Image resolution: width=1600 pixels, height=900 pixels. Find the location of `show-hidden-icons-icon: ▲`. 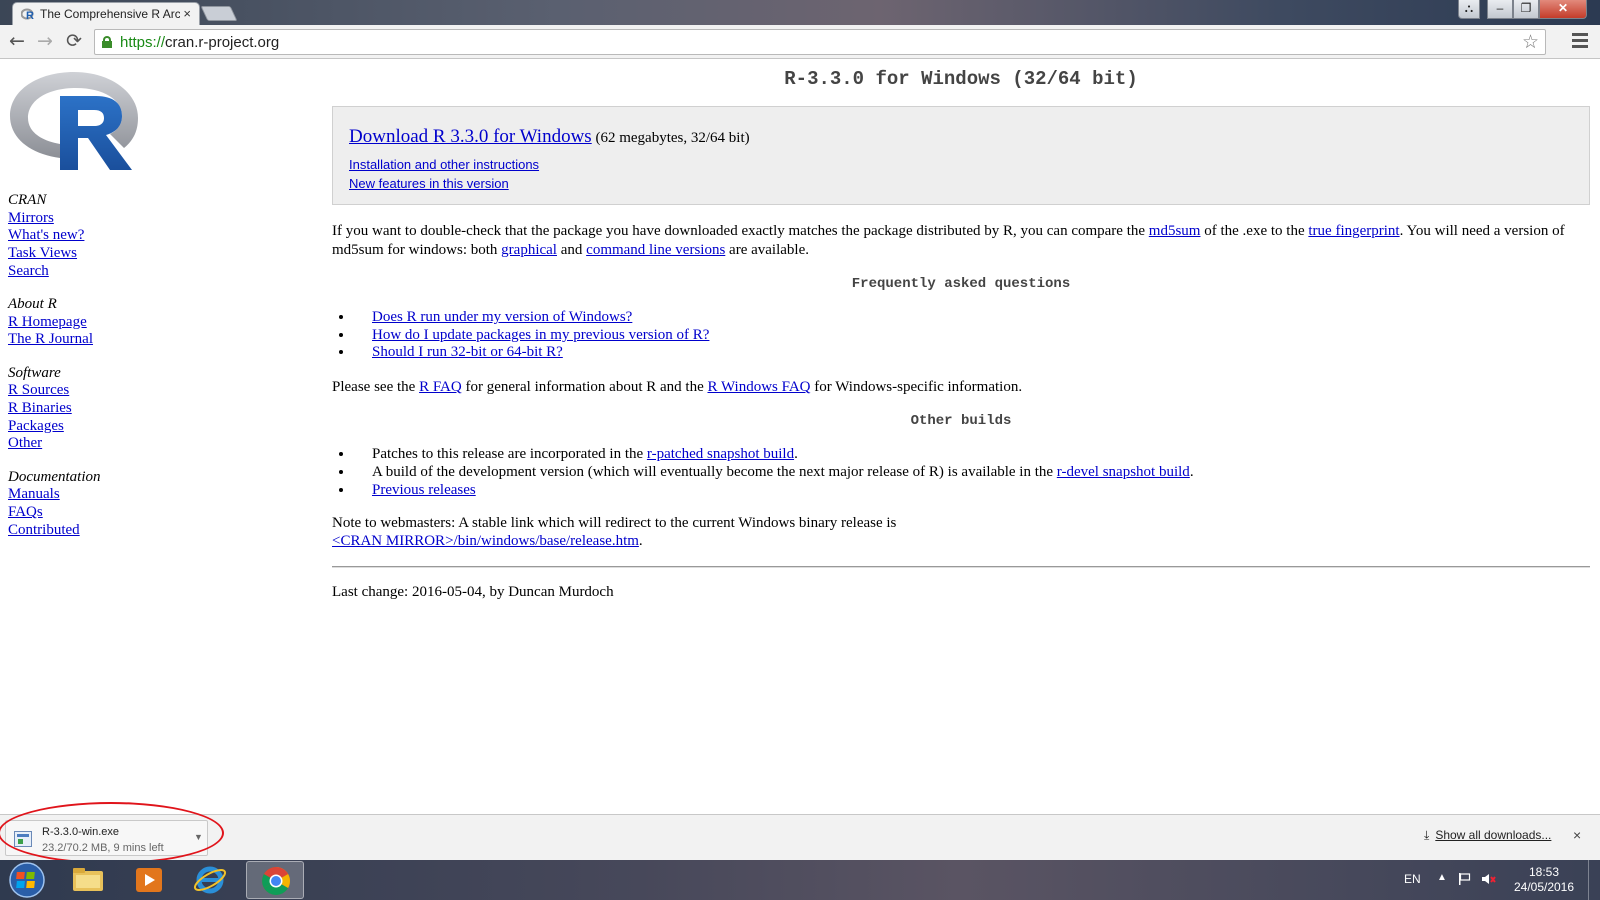

show-hidden-icons-icon: ▲ is located at coordinates (1442, 877).